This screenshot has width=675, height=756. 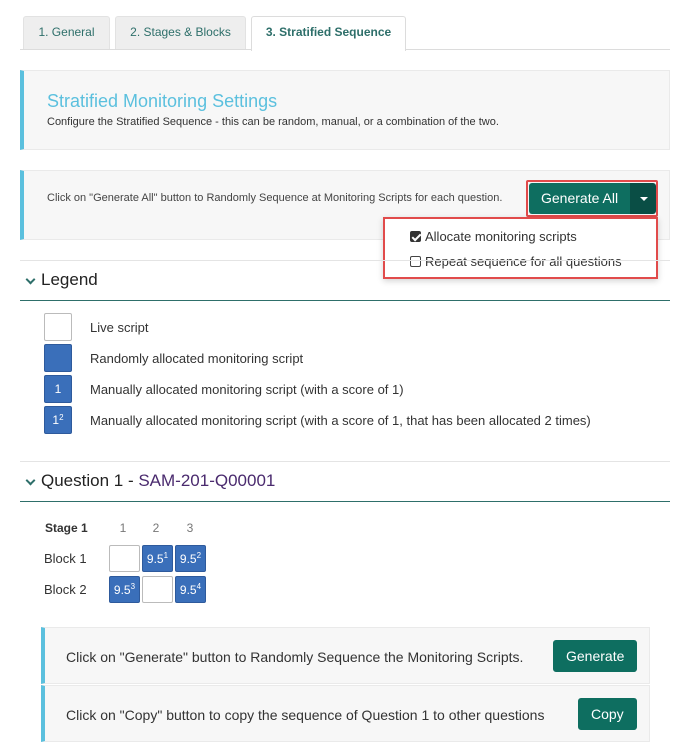 I want to click on caret-down-icon, so click(x=644, y=199).